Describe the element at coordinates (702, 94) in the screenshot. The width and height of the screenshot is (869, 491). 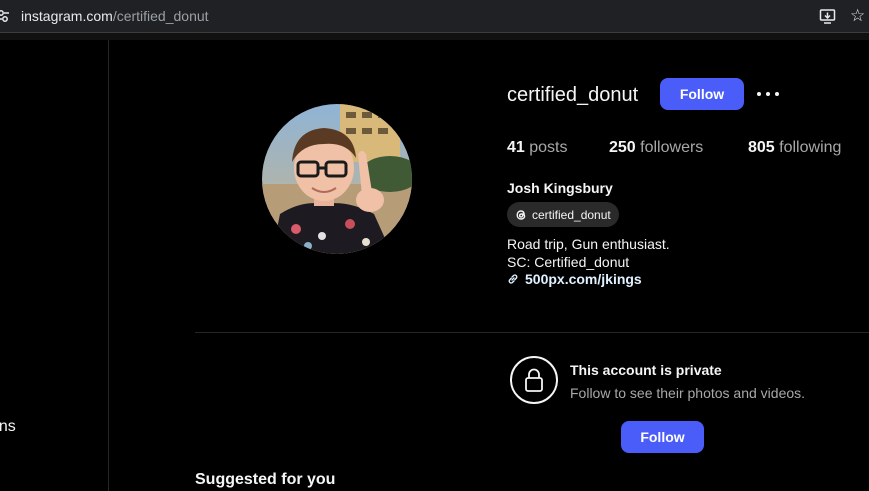
I see `follow-button: Follow` at that location.